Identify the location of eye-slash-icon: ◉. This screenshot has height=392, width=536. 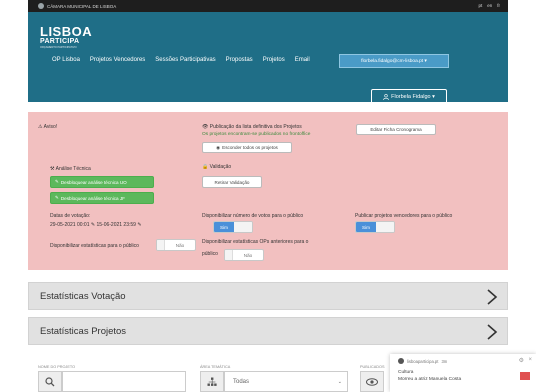
(218, 147).